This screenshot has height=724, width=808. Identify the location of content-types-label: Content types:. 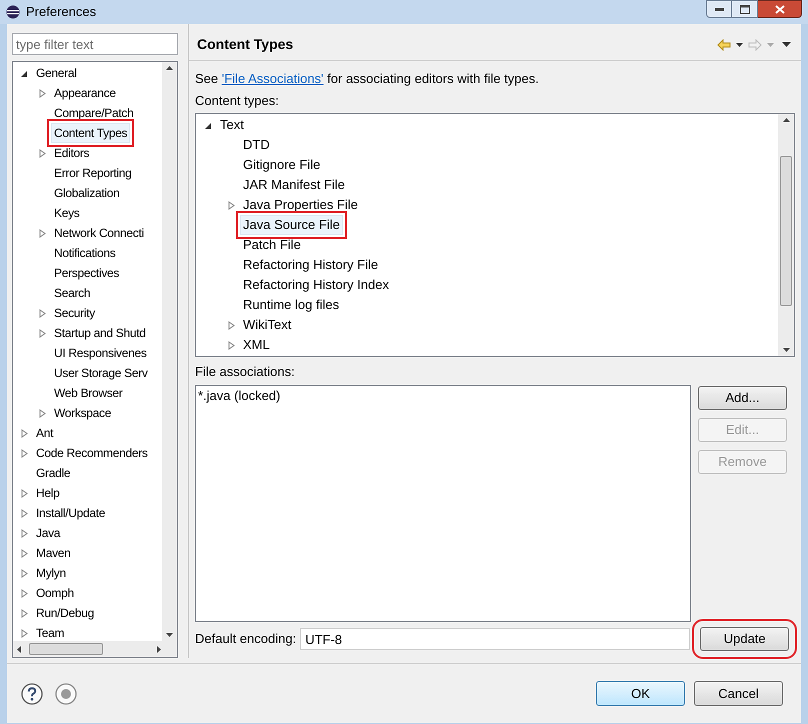
(237, 101).